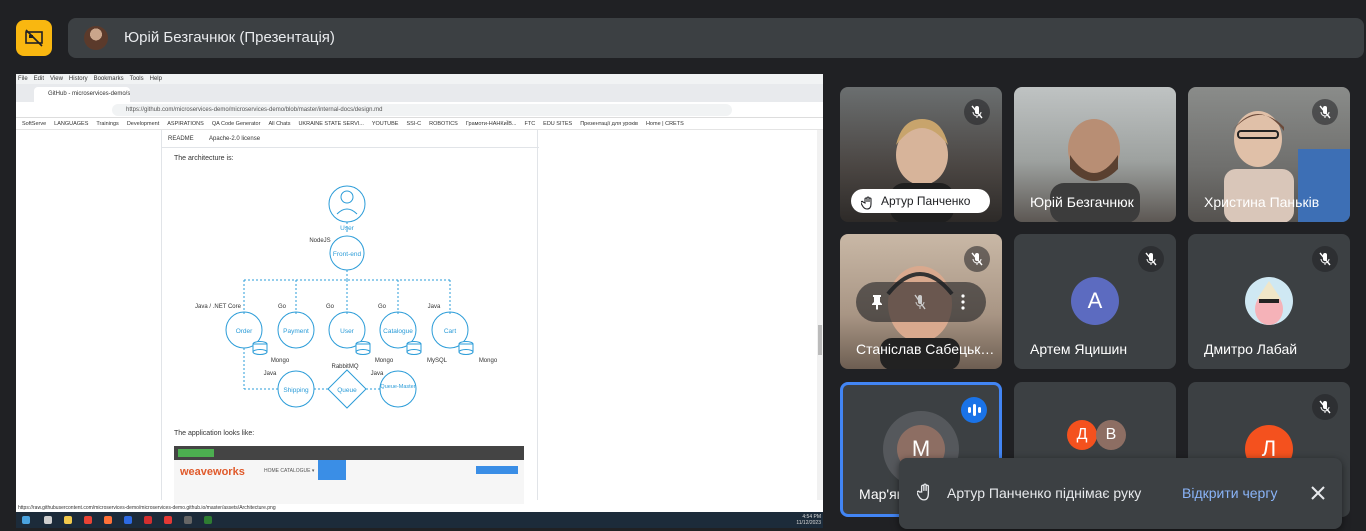  Describe the element at coordinates (71, 124) in the screenshot. I see `bookmark: LANGUAGES` at that location.